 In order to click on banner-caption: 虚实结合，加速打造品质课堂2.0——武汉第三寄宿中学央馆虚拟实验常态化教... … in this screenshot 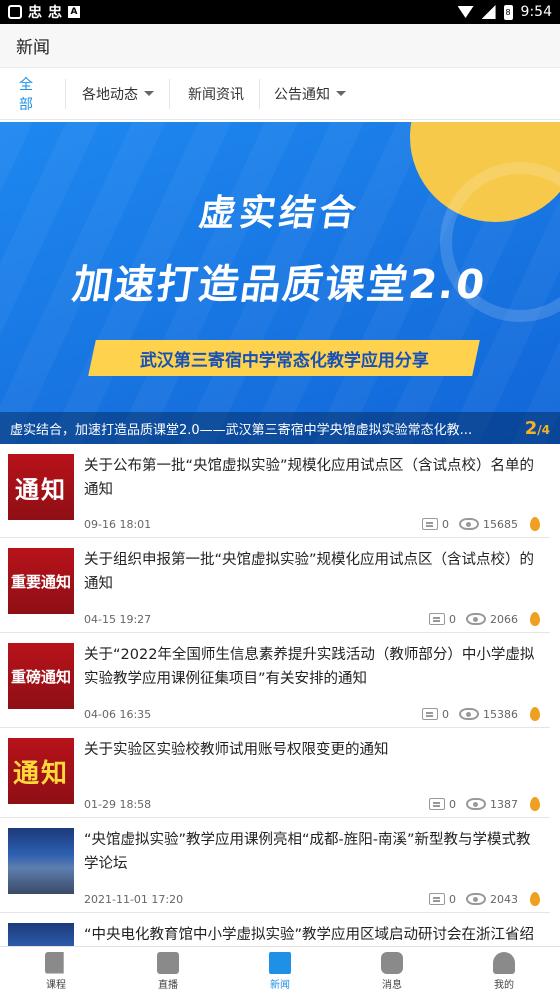, I will do `click(280, 428)`.